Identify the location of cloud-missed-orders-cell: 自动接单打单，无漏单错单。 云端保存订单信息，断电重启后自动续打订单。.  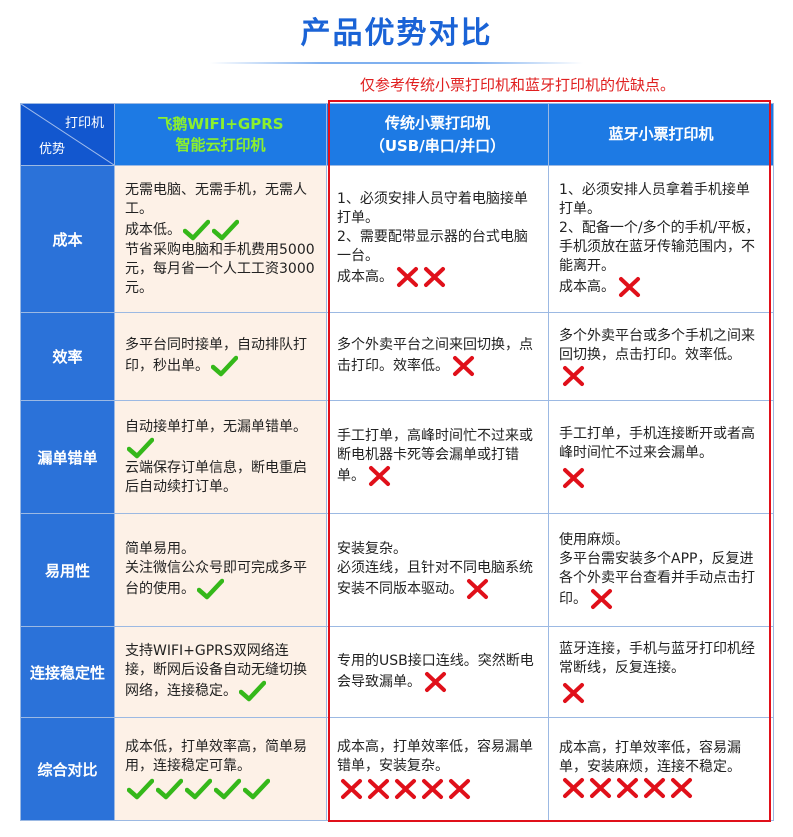
(220, 457).